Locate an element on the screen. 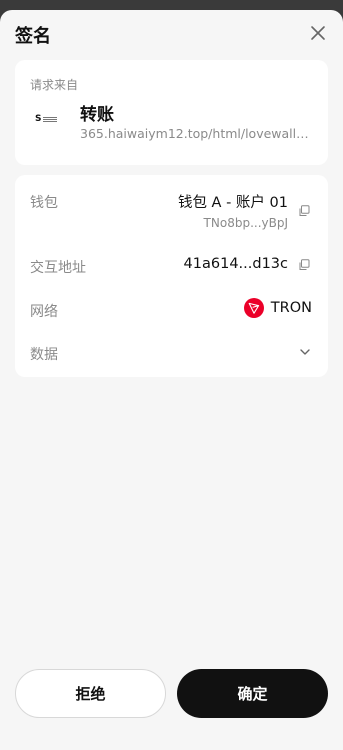 The width and height of the screenshot is (343, 750). wallet-label: 钱包 is located at coordinates (44, 203).